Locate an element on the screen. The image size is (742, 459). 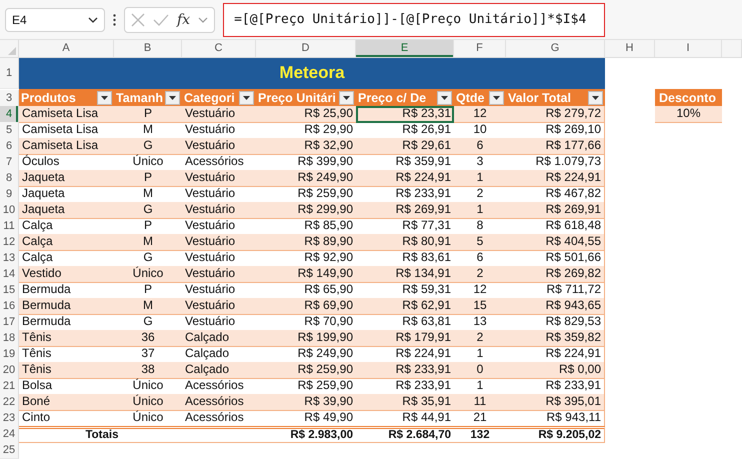
row-number: 9 is located at coordinates (9, 194).